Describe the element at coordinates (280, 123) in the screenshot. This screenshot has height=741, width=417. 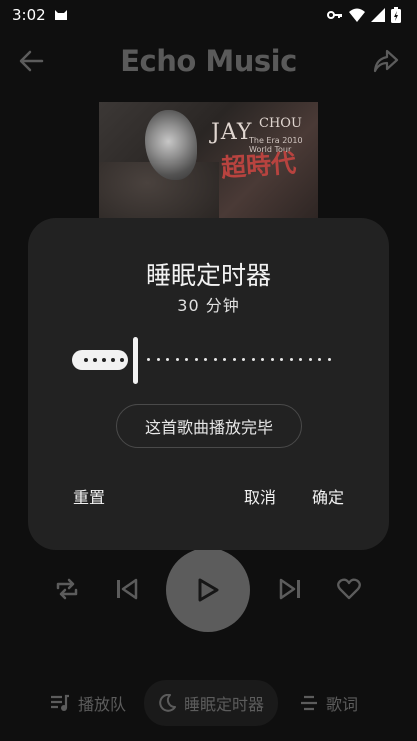
I see `album-art-artist-2: CHOU` at that location.